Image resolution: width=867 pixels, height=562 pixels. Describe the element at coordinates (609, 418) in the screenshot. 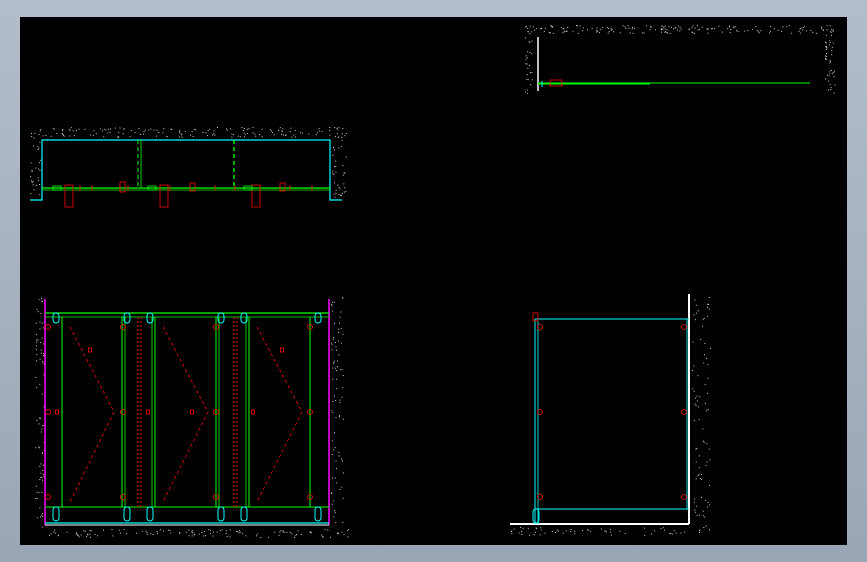

I see `side-hardware` at that location.